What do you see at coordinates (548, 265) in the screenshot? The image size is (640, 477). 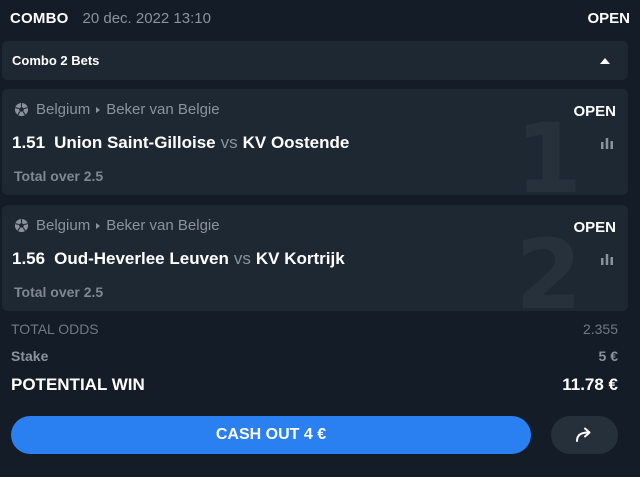 I see `bet-index: 2` at bounding box center [548, 265].